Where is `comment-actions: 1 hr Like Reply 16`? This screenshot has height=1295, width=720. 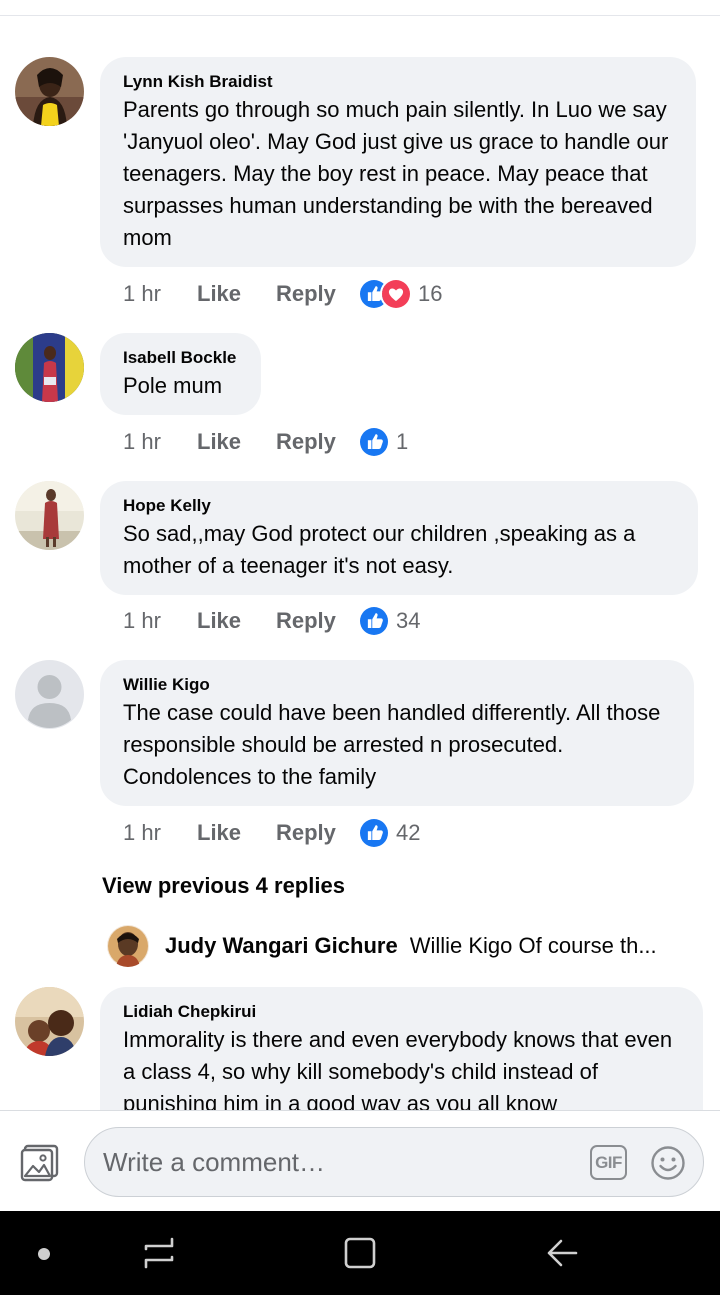 comment-actions: 1 hr Like Reply 16 is located at coordinates (282, 294).